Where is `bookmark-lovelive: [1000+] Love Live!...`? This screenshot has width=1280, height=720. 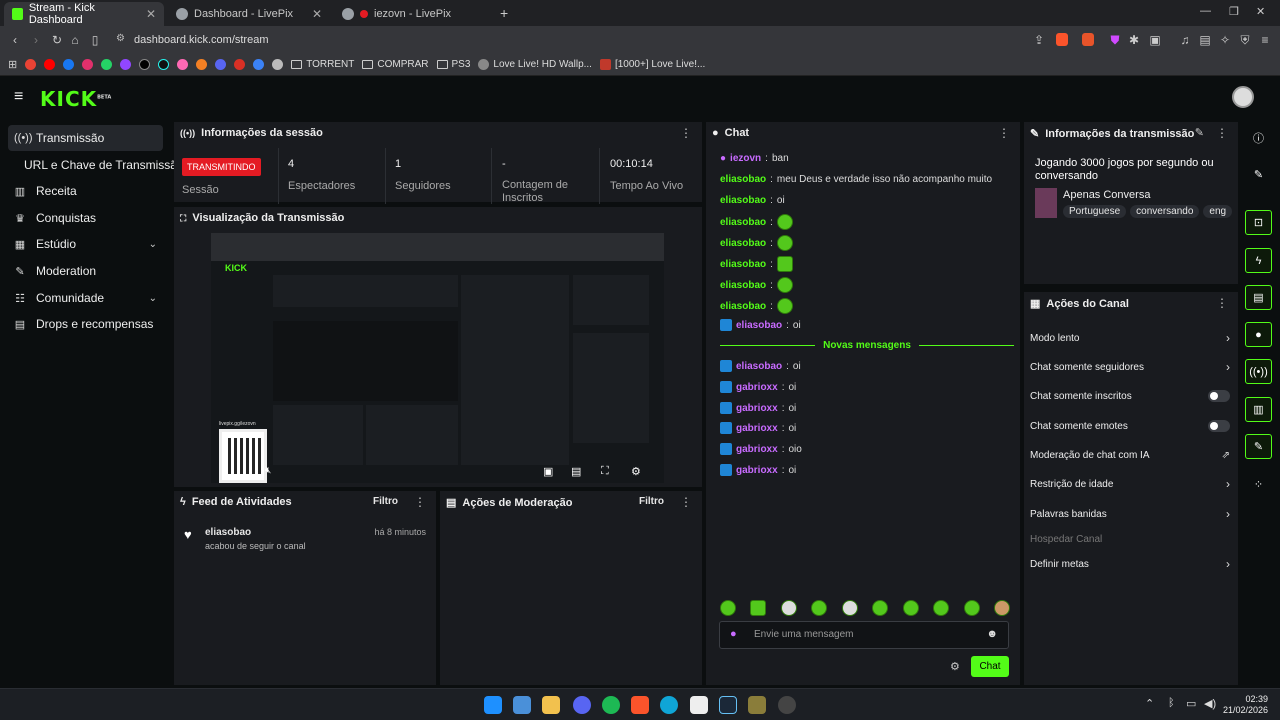 bookmark-lovelive: [1000+] Love Live!... is located at coordinates (652, 64).